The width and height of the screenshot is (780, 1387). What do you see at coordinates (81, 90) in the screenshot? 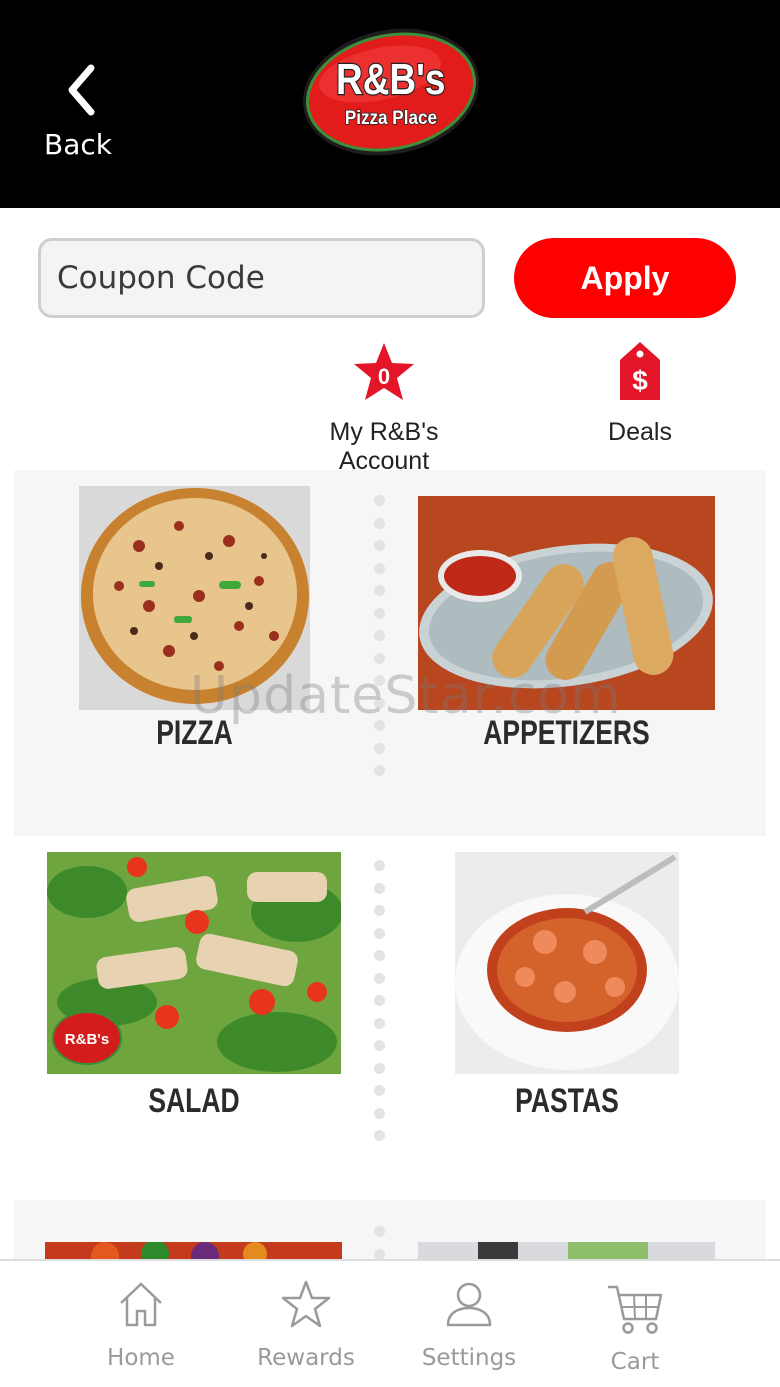
I see `chevron-left-icon` at bounding box center [81, 90].